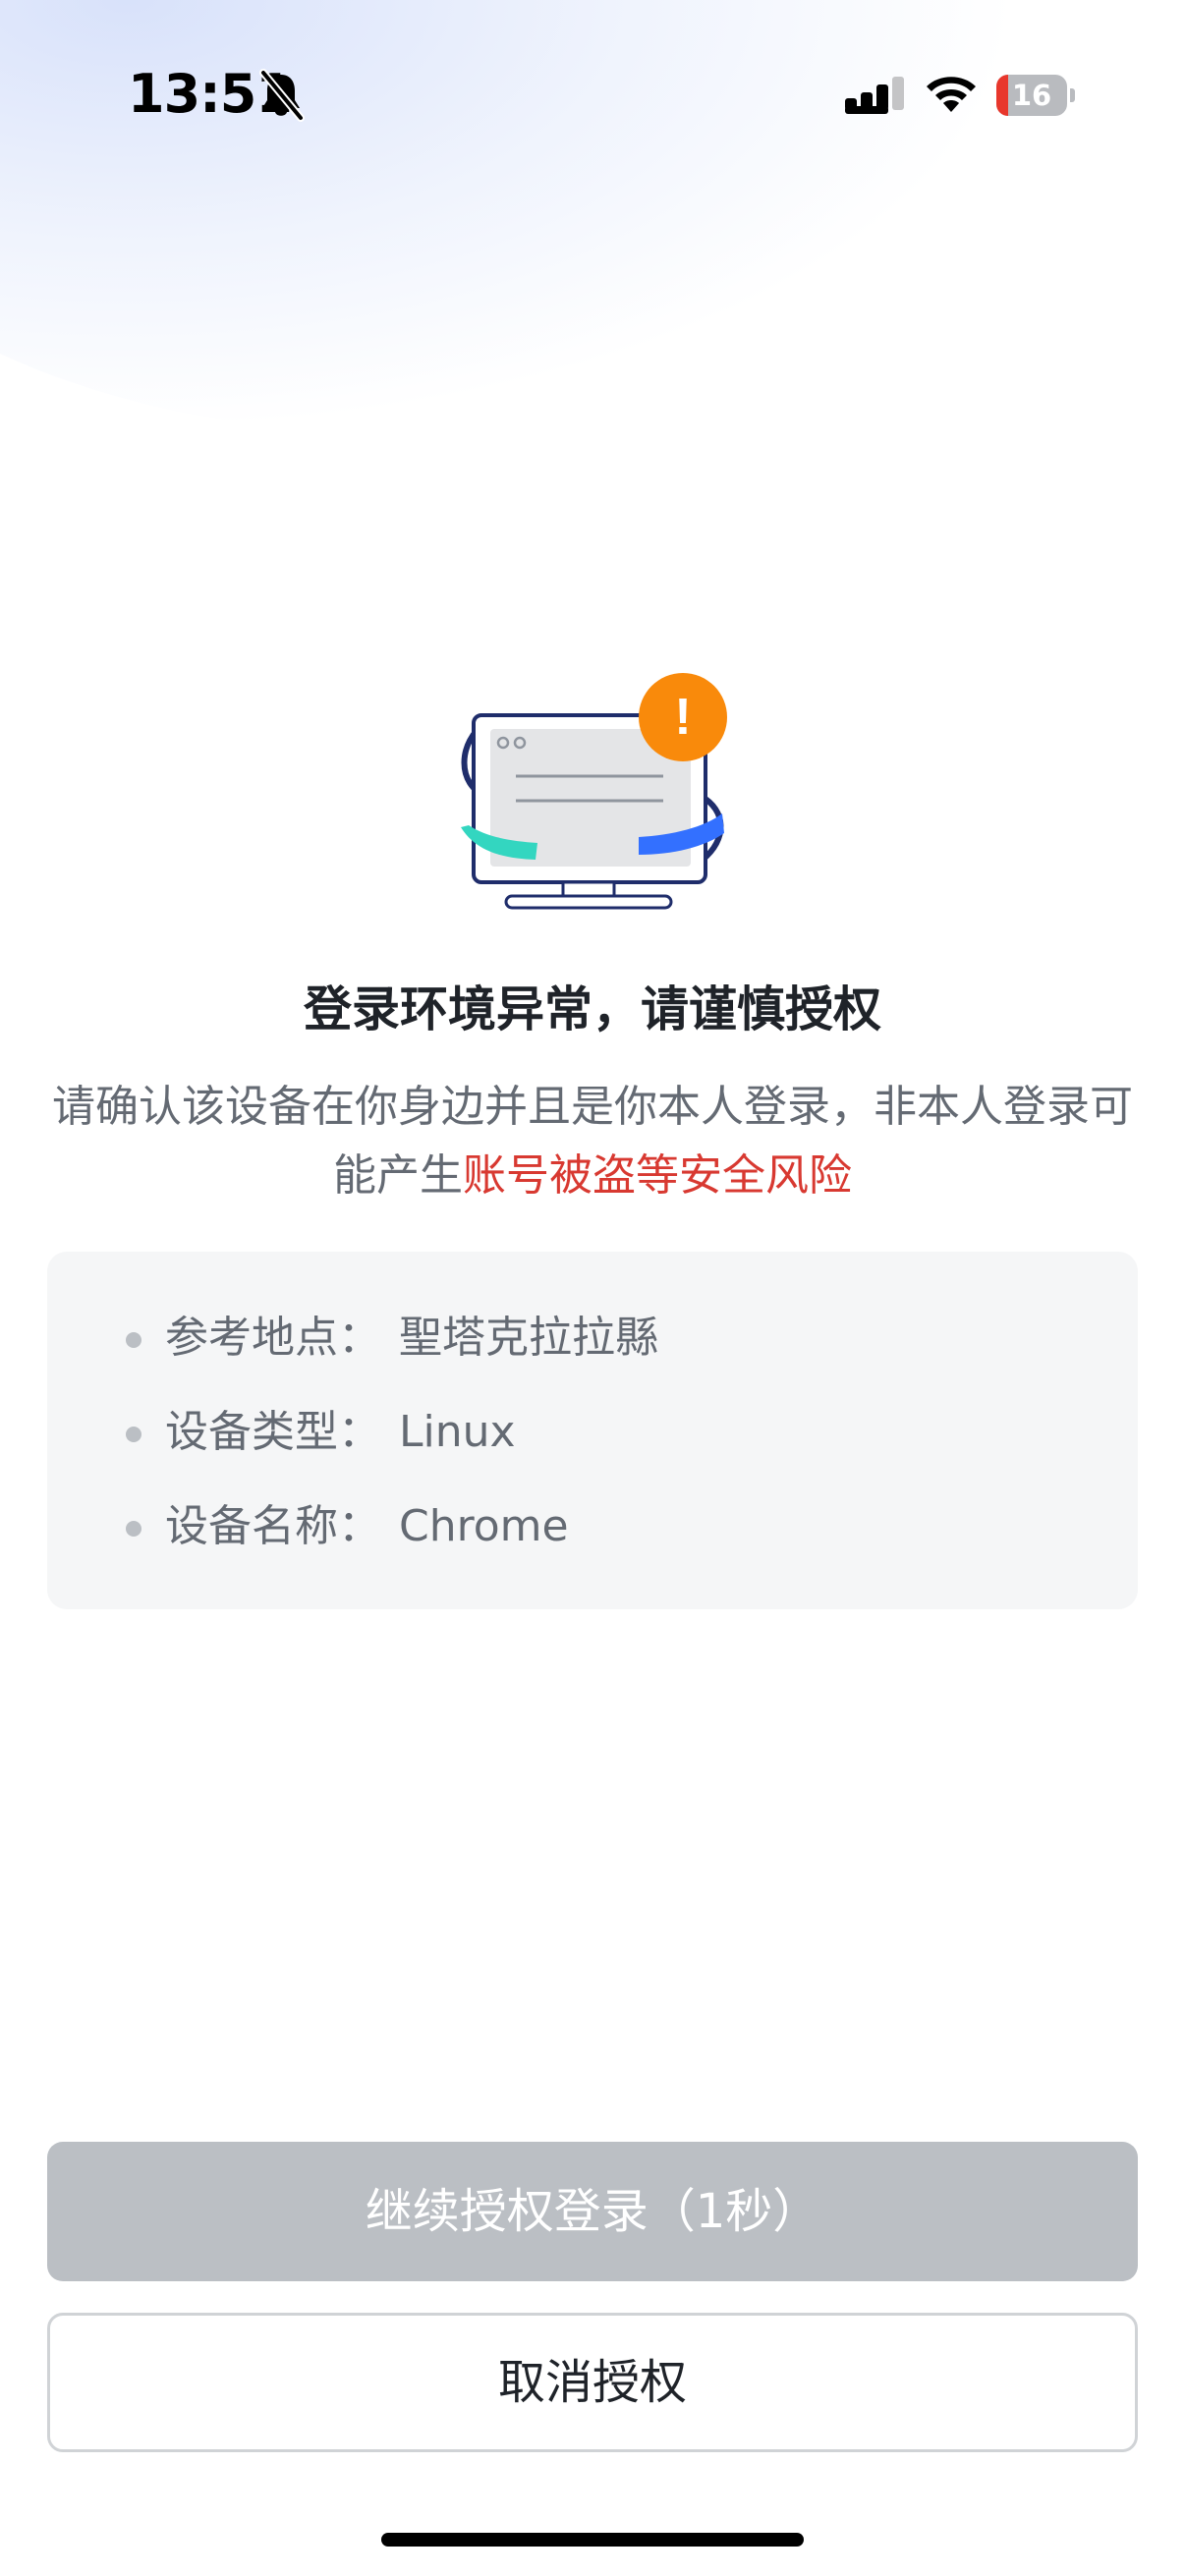  What do you see at coordinates (594, 791) in the screenshot?
I see `monitor-warning-icon: !` at bounding box center [594, 791].